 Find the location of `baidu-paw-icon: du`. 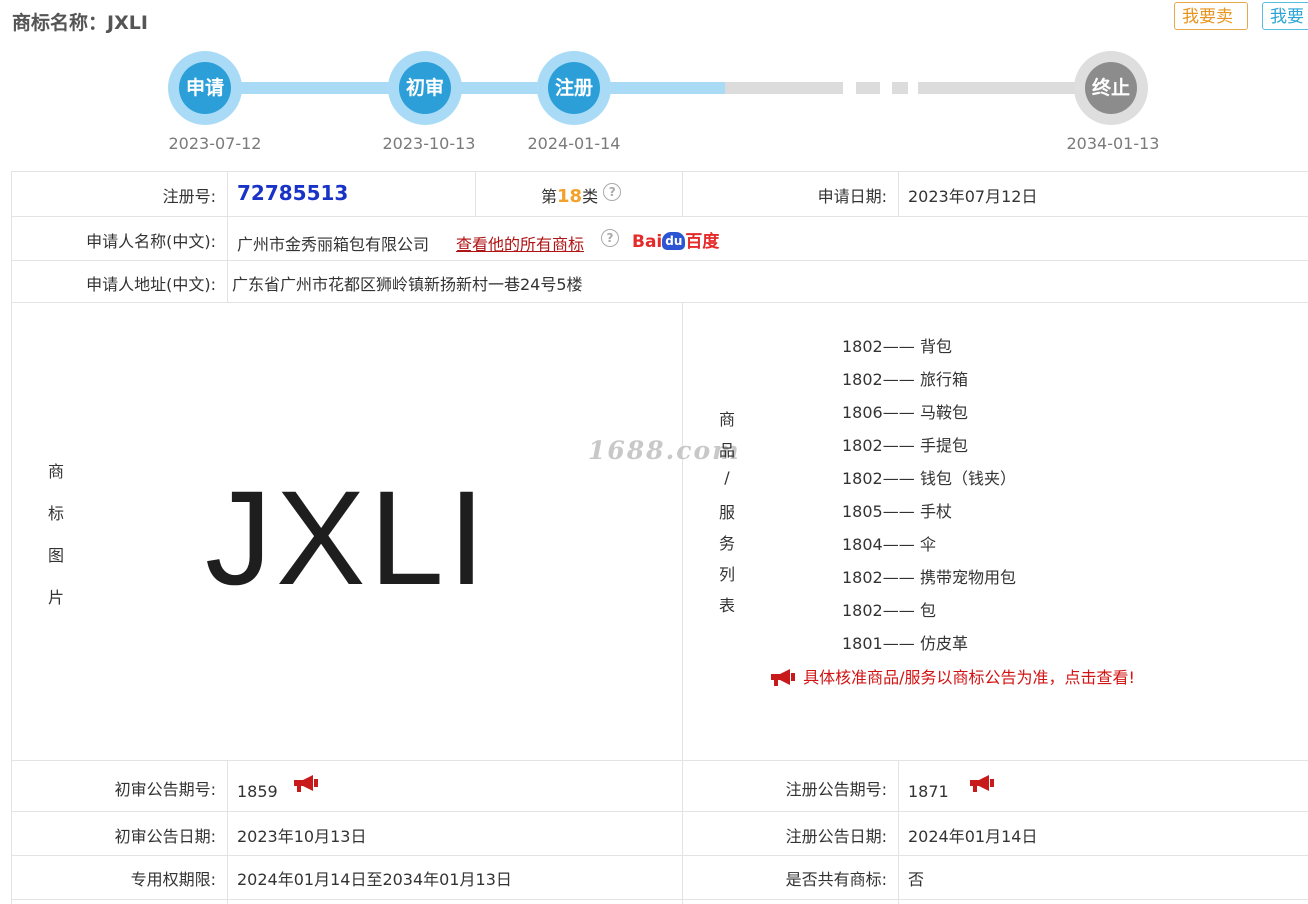

baidu-paw-icon: du is located at coordinates (674, 241).